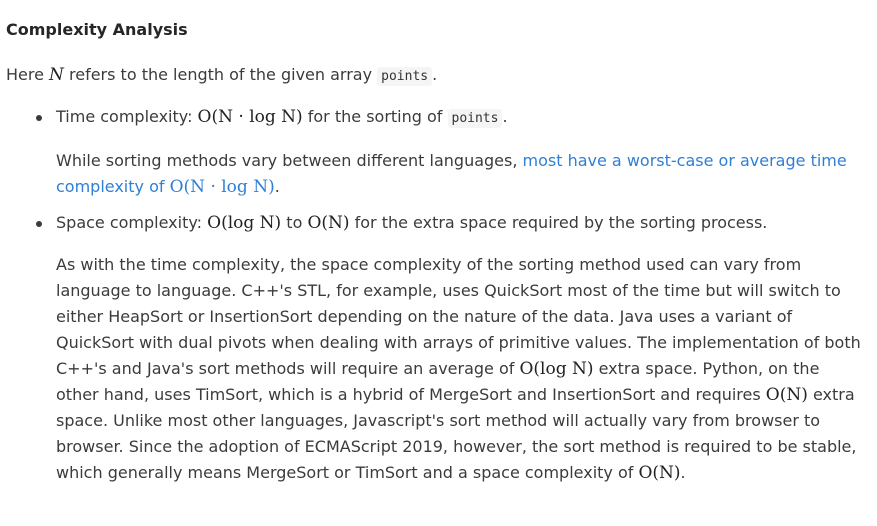  What do you see at coordinates (132, 222) in the screenshot?
I see `space-label: Space complexity:` at bounding box center [132, 222].